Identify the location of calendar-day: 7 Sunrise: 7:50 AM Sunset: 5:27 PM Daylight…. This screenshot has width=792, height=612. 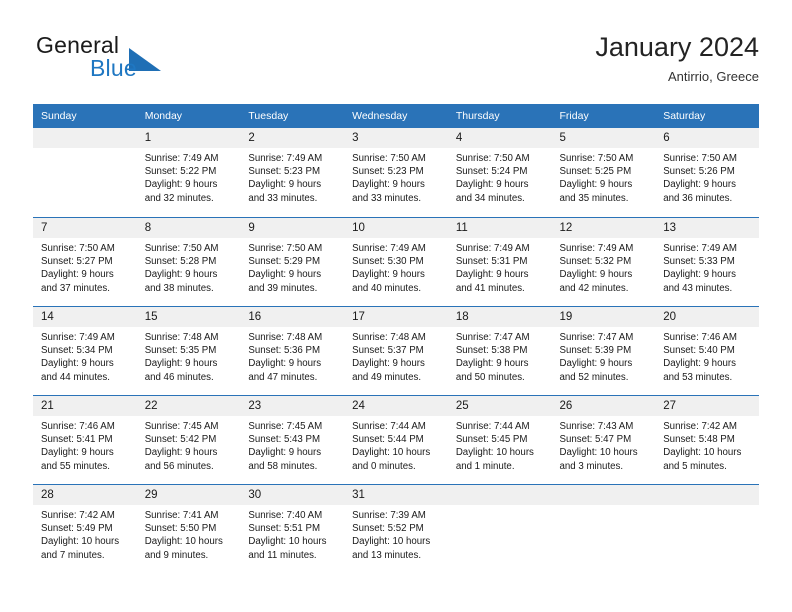
(85, 261).